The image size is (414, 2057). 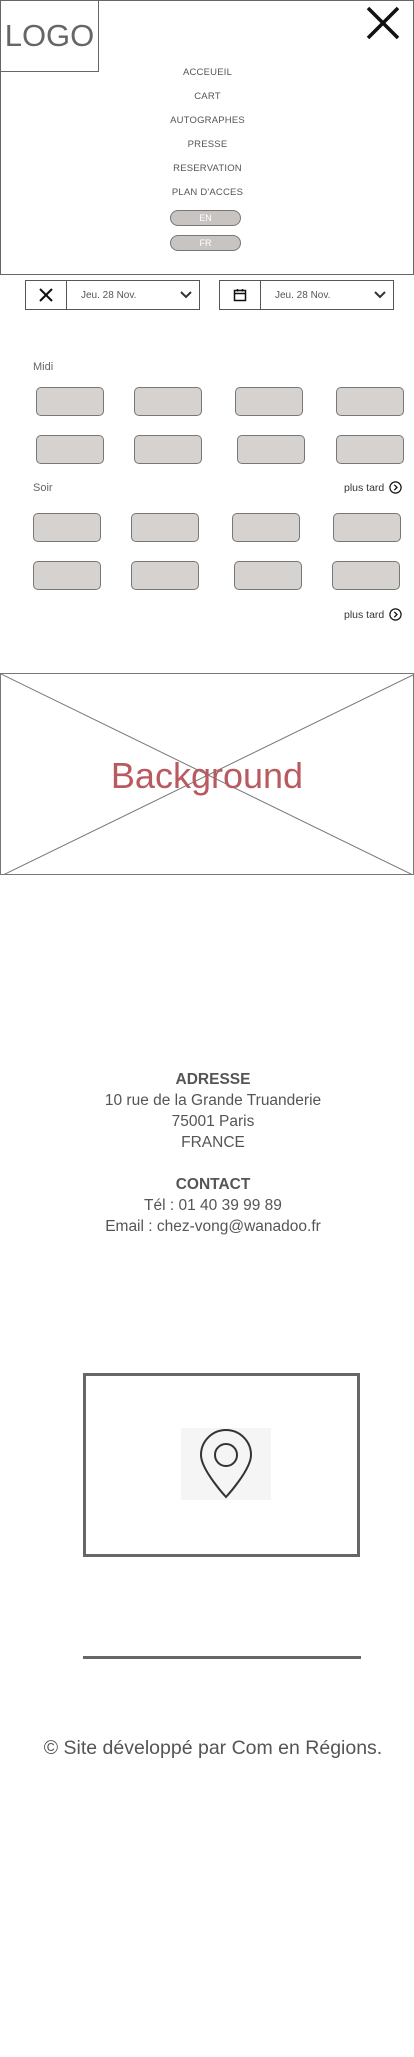 I want to click on address-title: ADRESSE, so click(x=213, y=1079).